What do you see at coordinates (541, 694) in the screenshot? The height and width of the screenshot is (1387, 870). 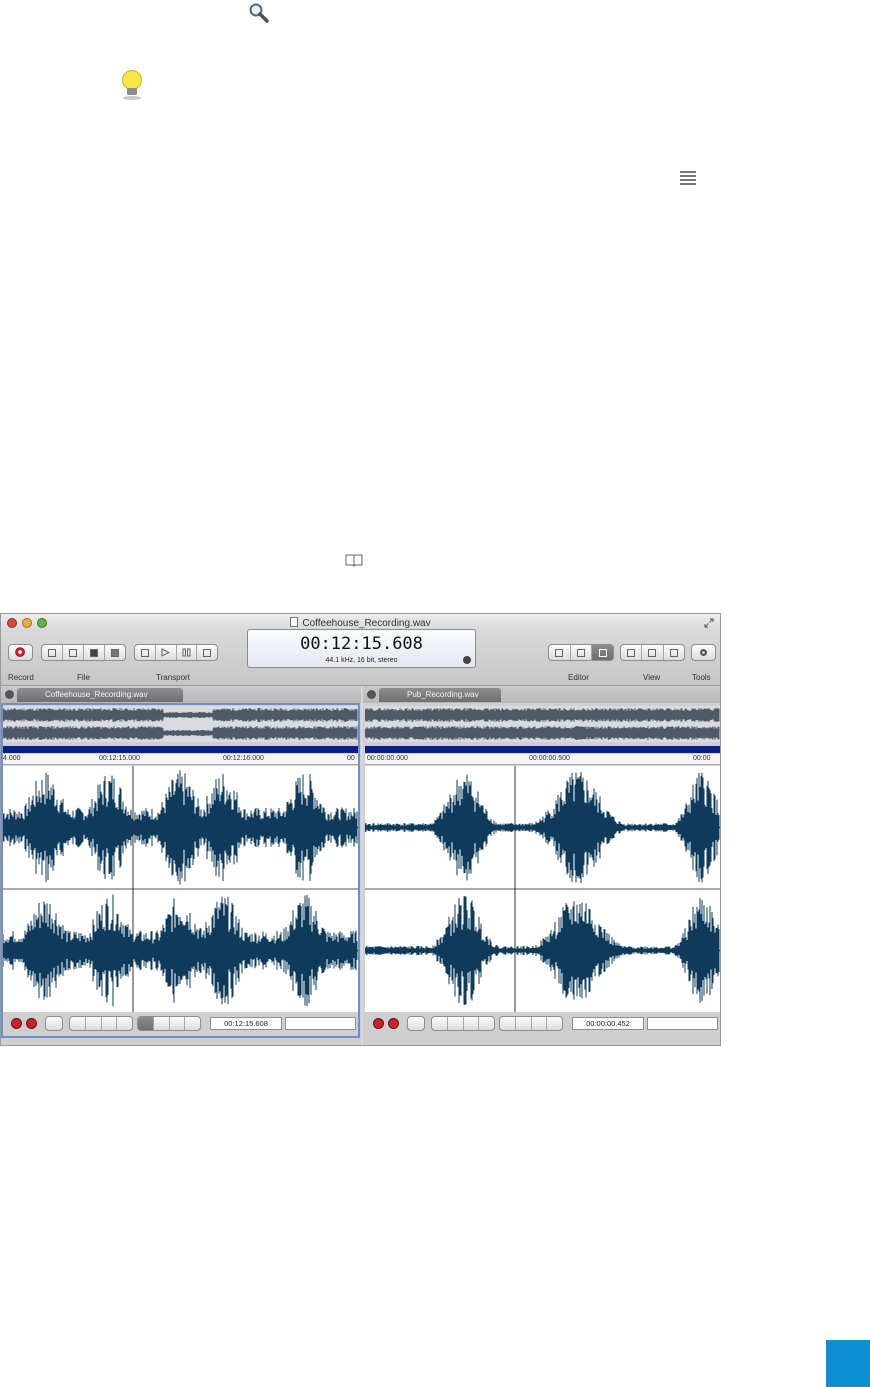 I see `right-tab-bar: Pub_Recording.wav` at bounding box center [541, 694].